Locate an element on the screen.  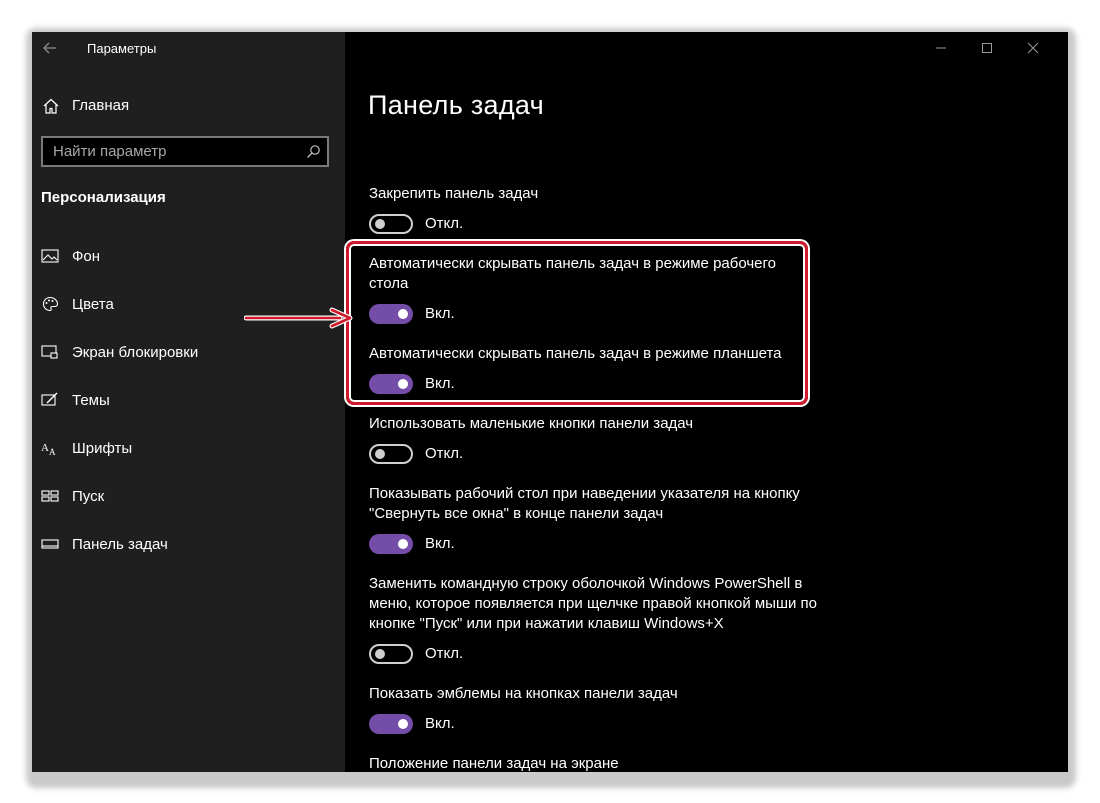
setting-label: Показать эмблемы на кнопках панели задач is located at coordinates (523, 693).